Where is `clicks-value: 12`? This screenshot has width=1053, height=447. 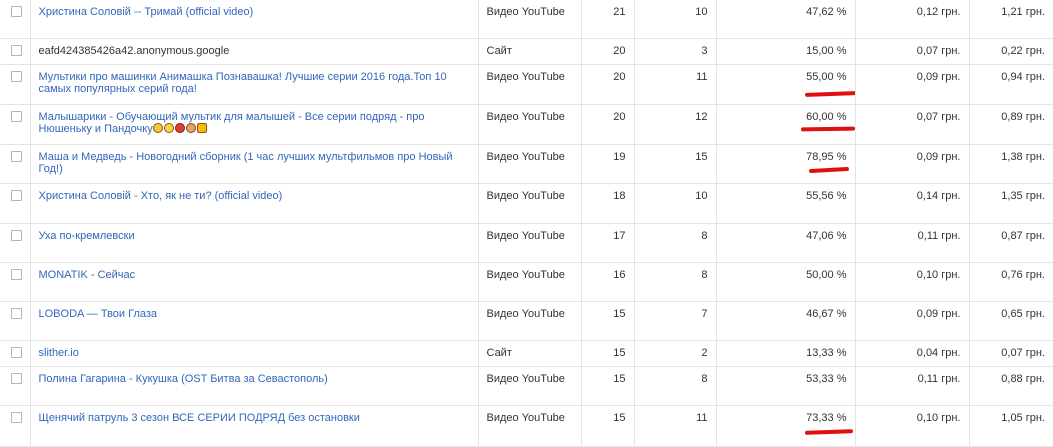
clicks-value: 12 is located at coordinates (675, 124).